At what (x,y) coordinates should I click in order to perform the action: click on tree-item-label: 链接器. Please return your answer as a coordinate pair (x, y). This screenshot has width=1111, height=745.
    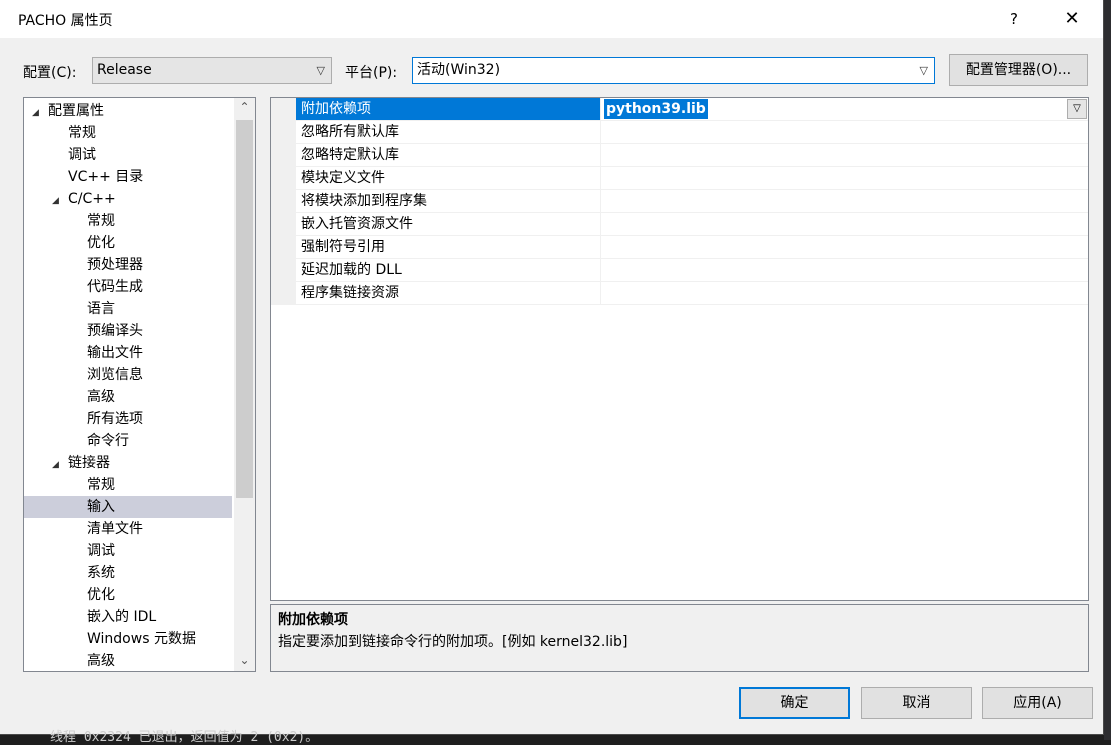
    Looking at the image, I should click on (89, 463).